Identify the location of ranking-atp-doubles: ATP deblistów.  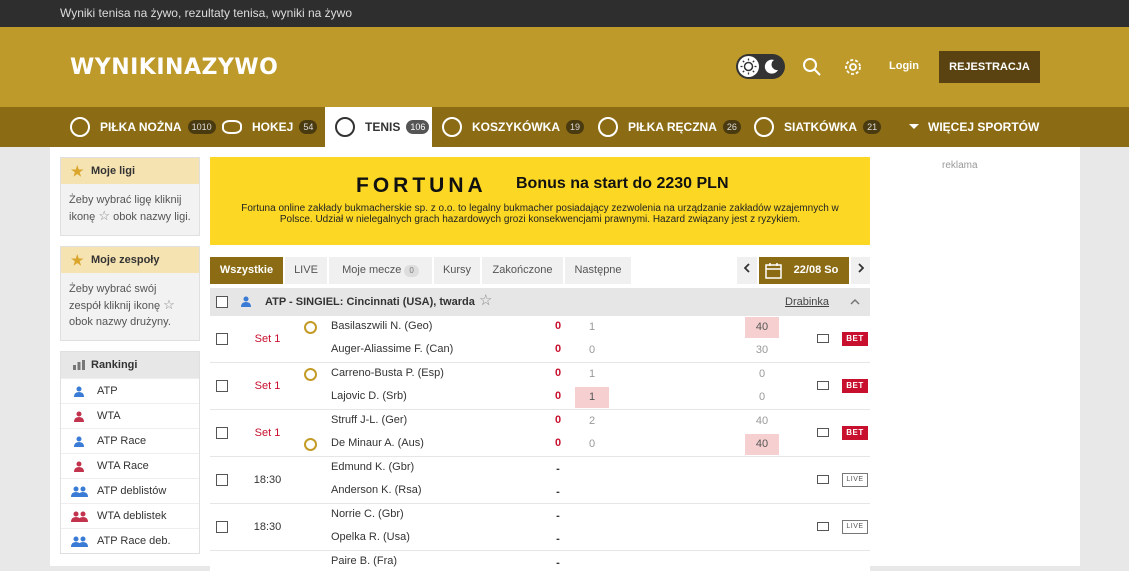
(130, 490).